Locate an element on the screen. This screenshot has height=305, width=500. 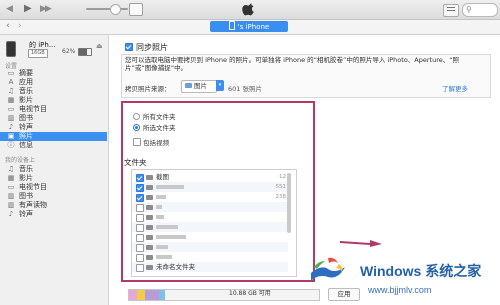
volume-slider is located at coordinates (107, 9).